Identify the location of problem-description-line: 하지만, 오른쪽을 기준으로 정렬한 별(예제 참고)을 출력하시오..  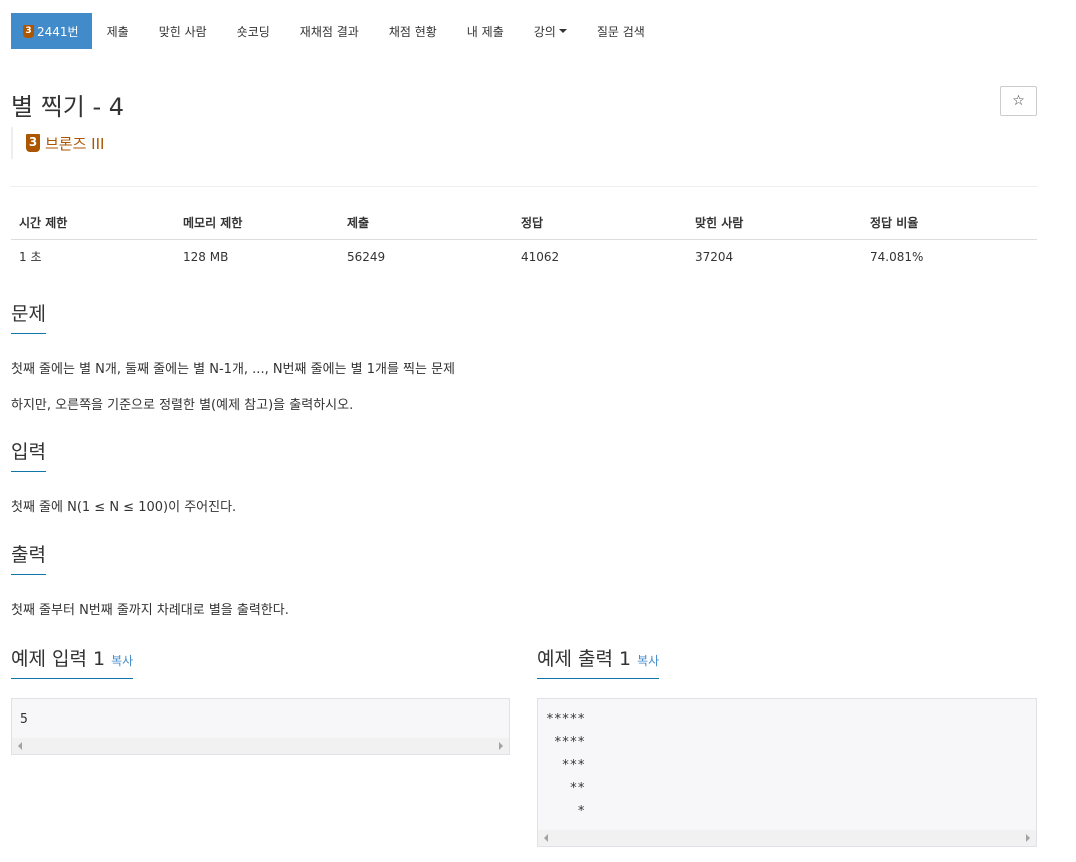
(182, 405).